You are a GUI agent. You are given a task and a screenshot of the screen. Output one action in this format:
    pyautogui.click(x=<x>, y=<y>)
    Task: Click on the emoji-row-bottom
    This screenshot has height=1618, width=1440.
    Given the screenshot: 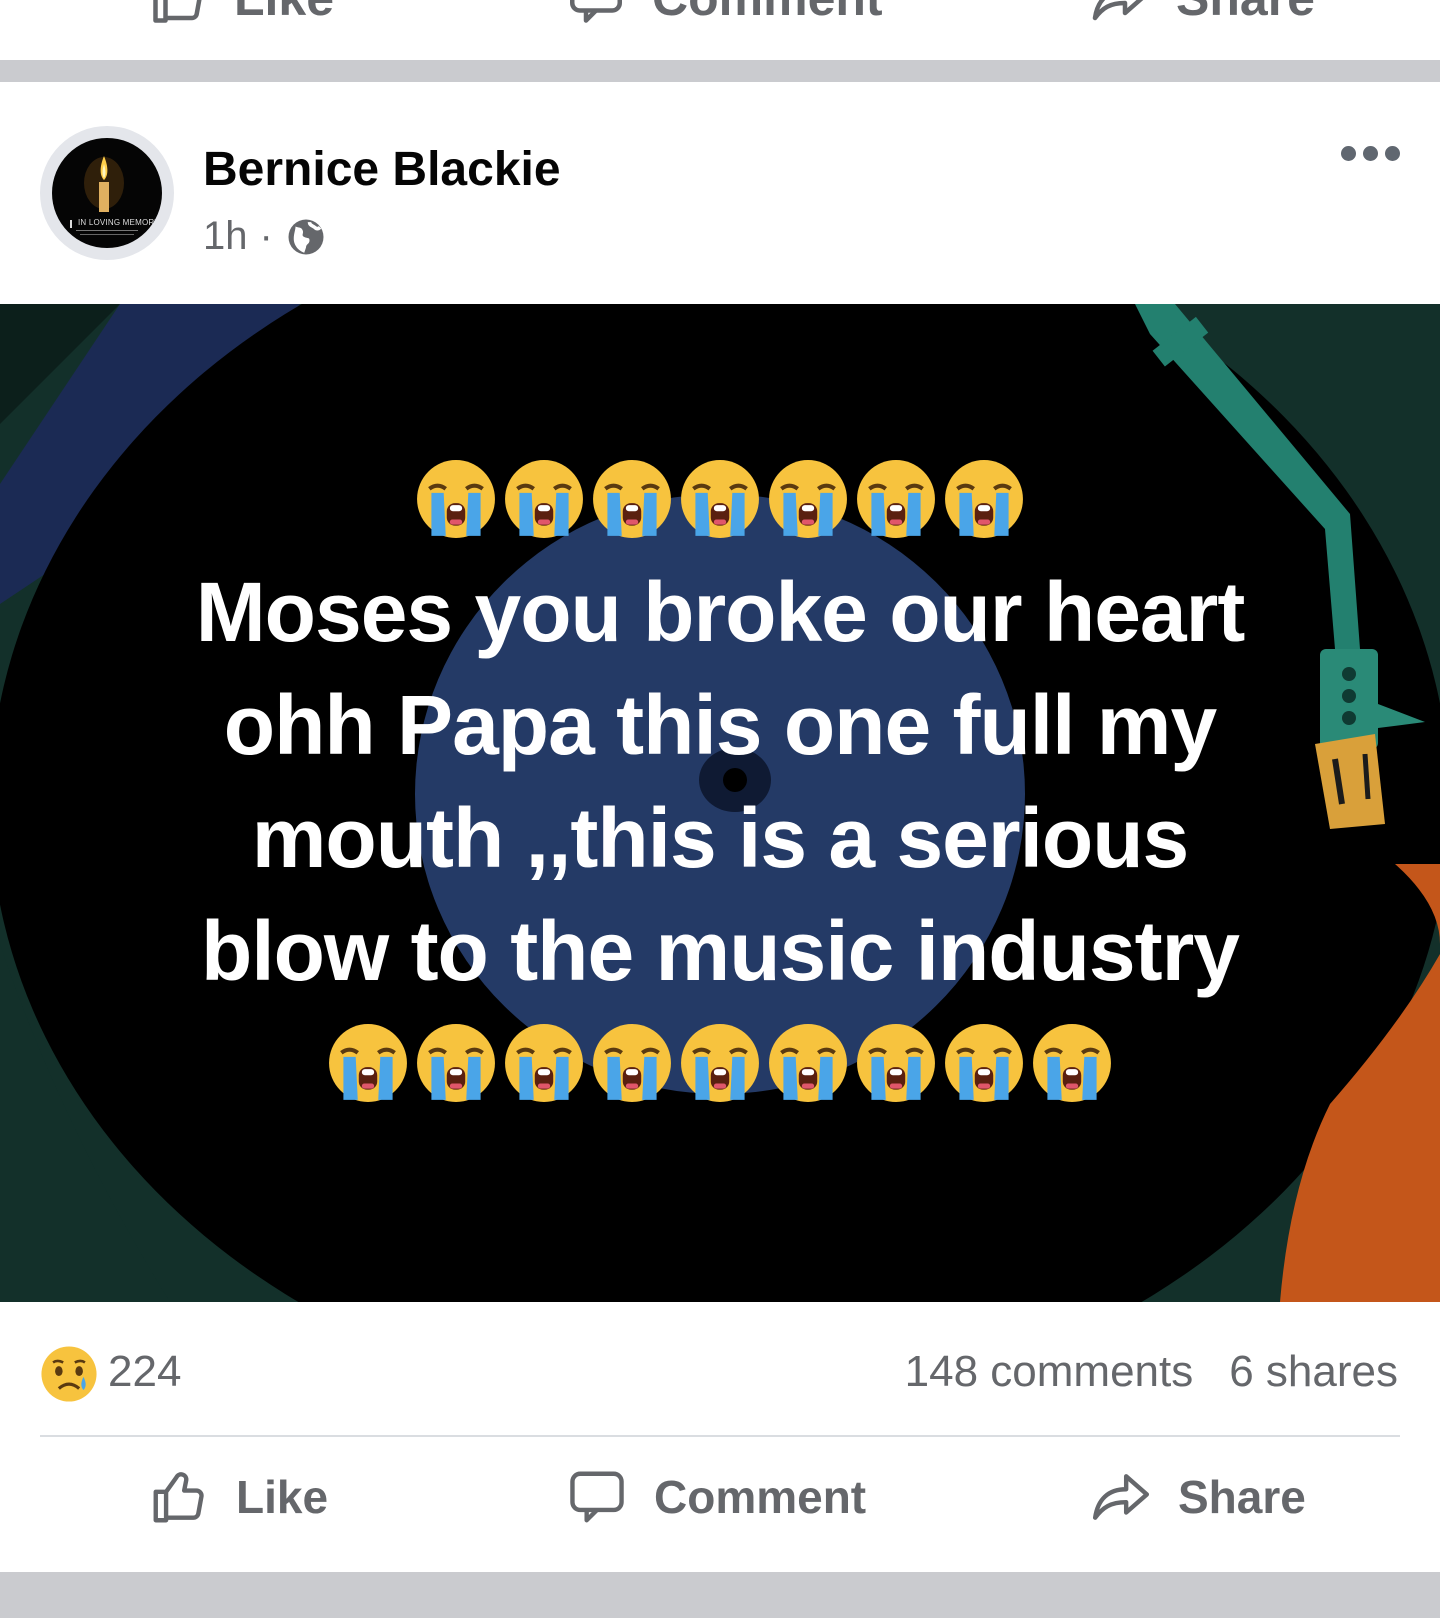 What is the action you would take?
    pyautogui.click(x=720, y=1063)
    